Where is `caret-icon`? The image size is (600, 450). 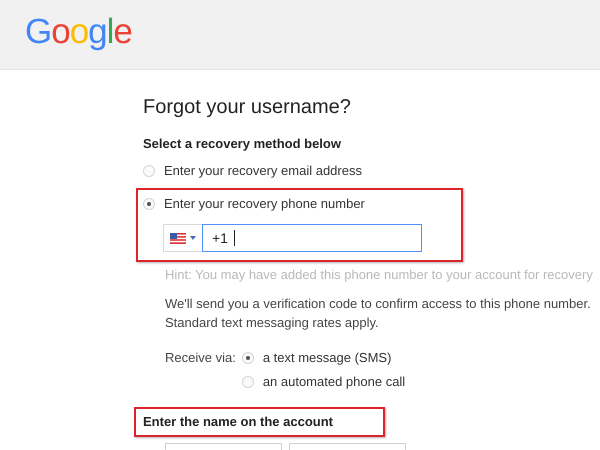
caret-icon is located at coordinates (193, 238).